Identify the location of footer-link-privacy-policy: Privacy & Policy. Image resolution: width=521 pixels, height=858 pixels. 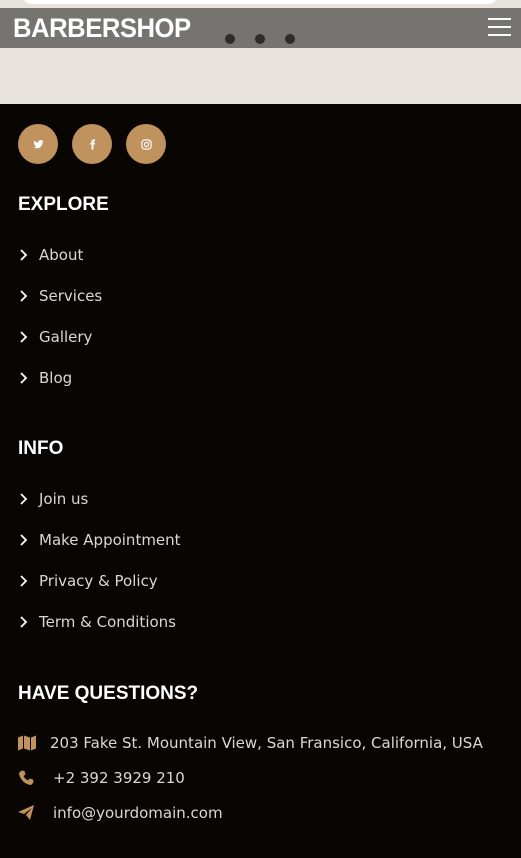
(88, 581).